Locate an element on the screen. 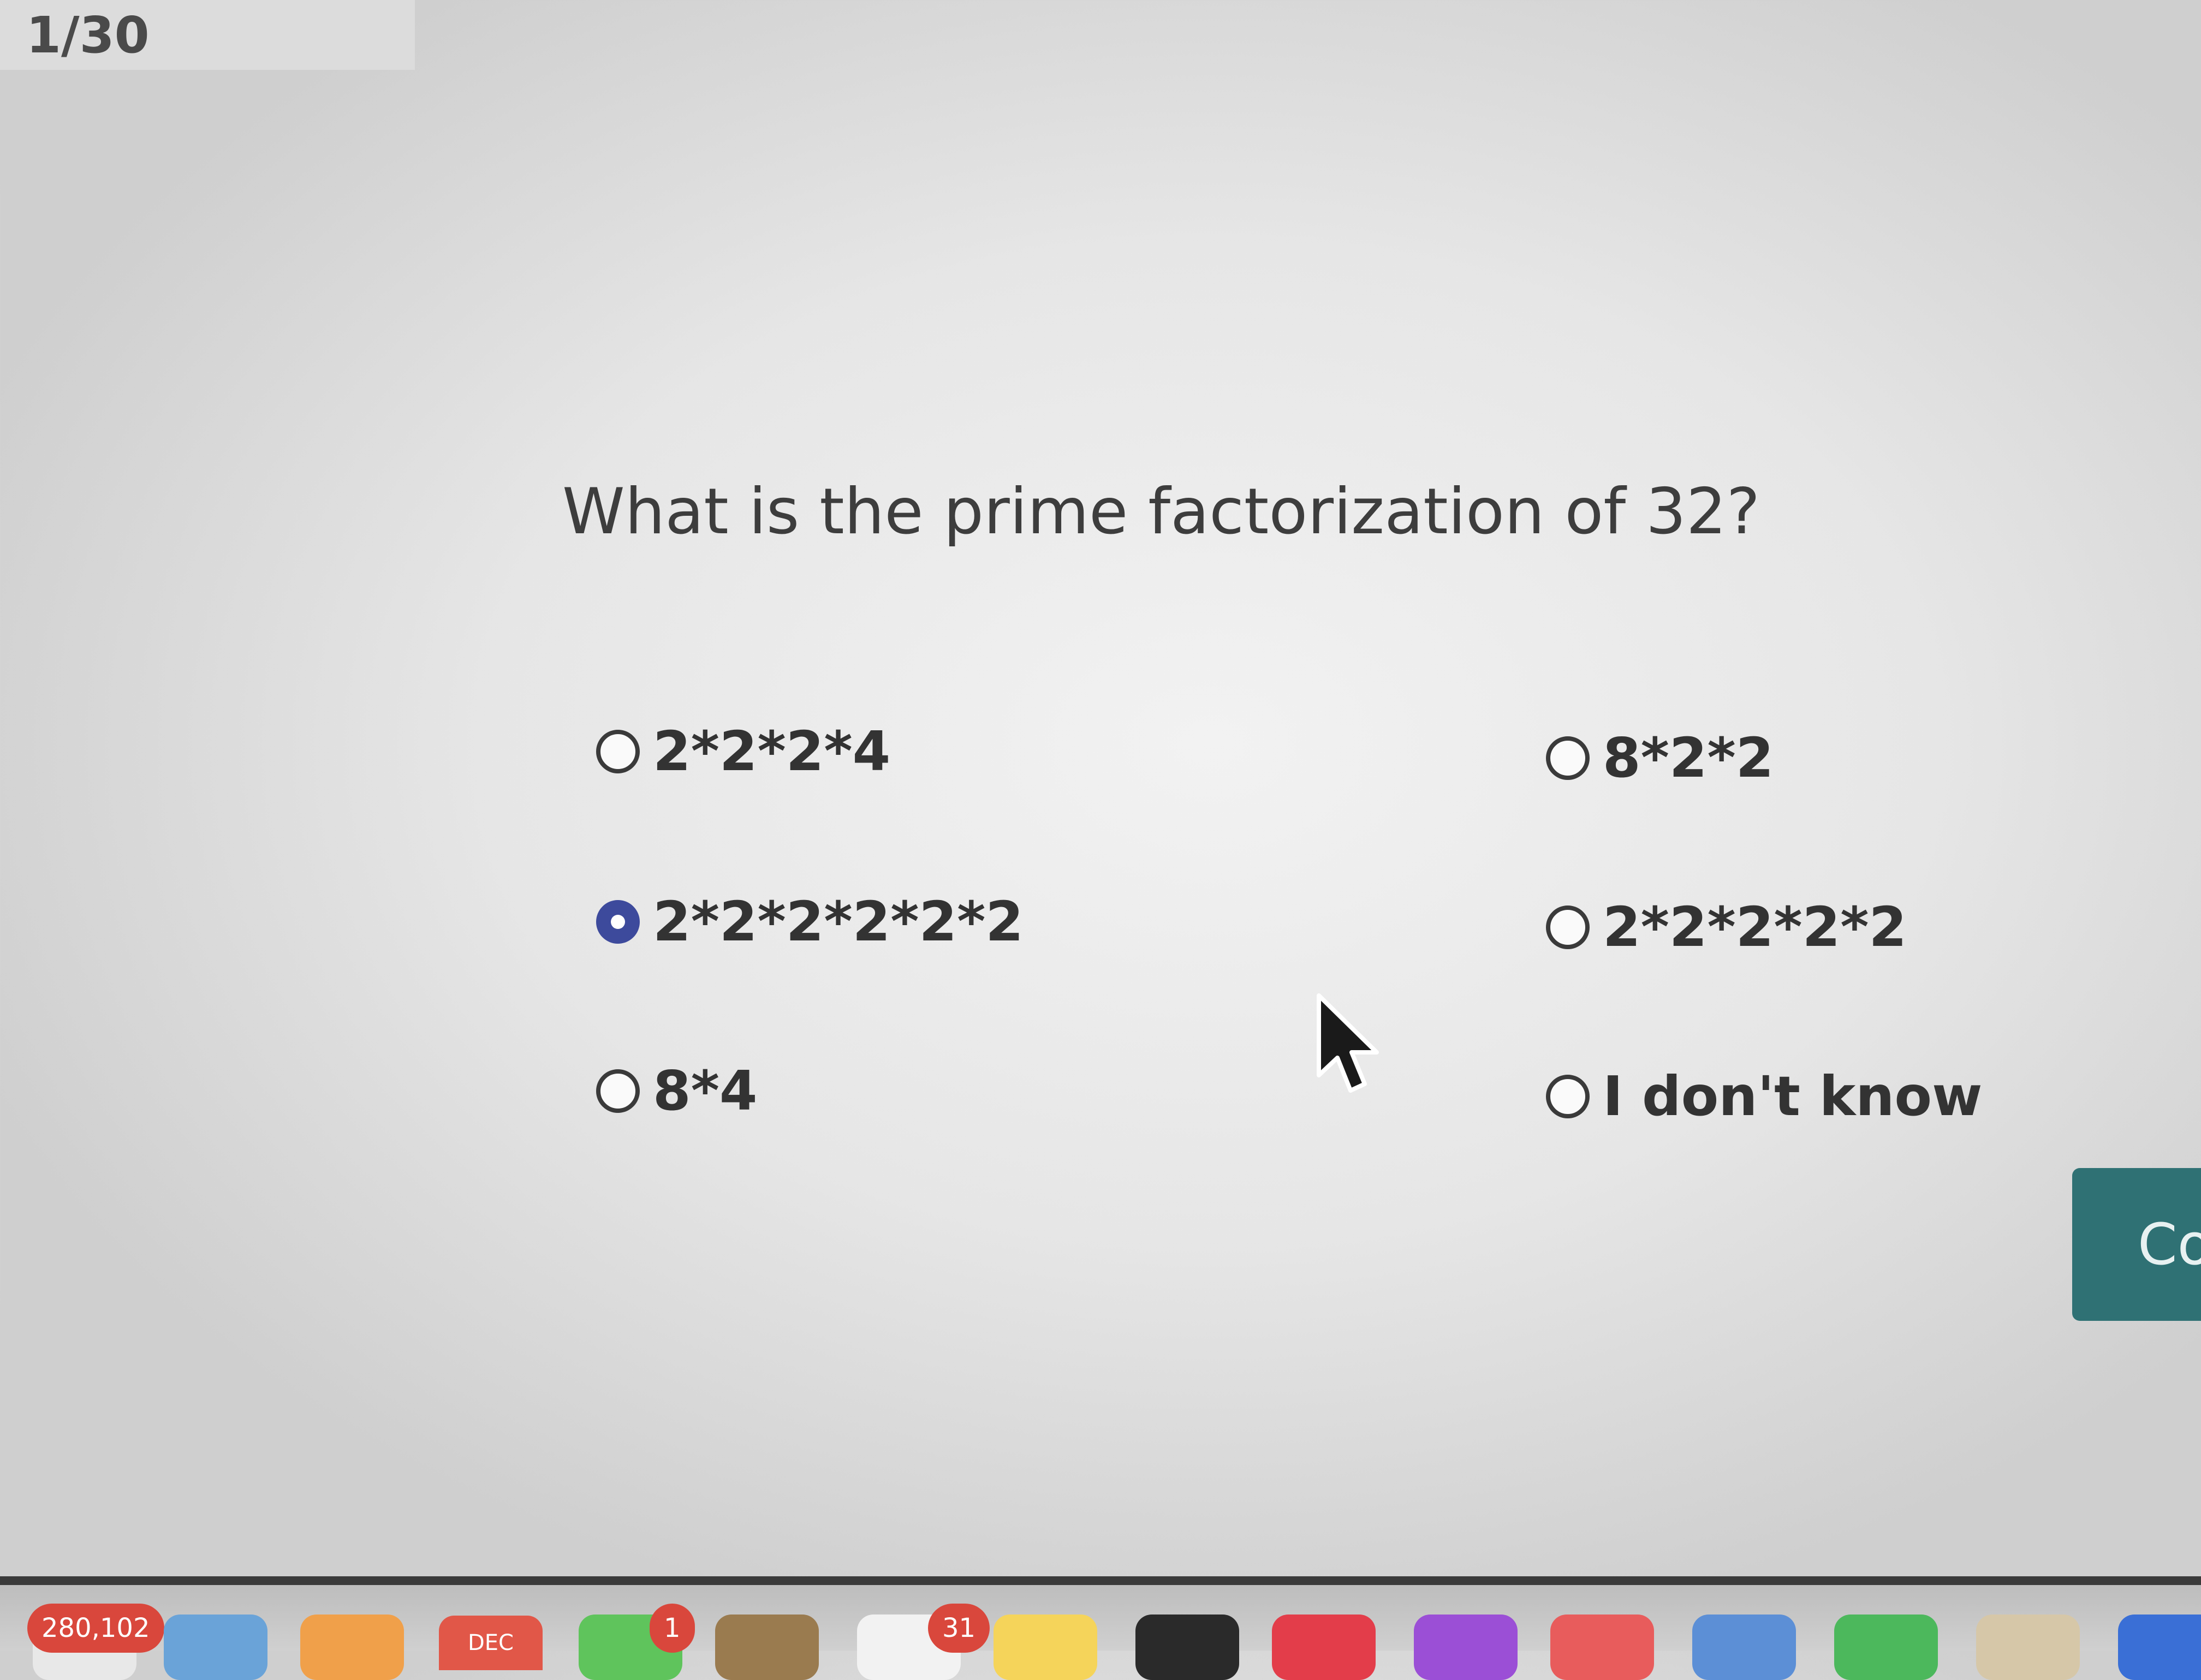 The height and width of the screenshot is (1680, 2201). pages-app-icon is located at coordinates (2028, 1647).